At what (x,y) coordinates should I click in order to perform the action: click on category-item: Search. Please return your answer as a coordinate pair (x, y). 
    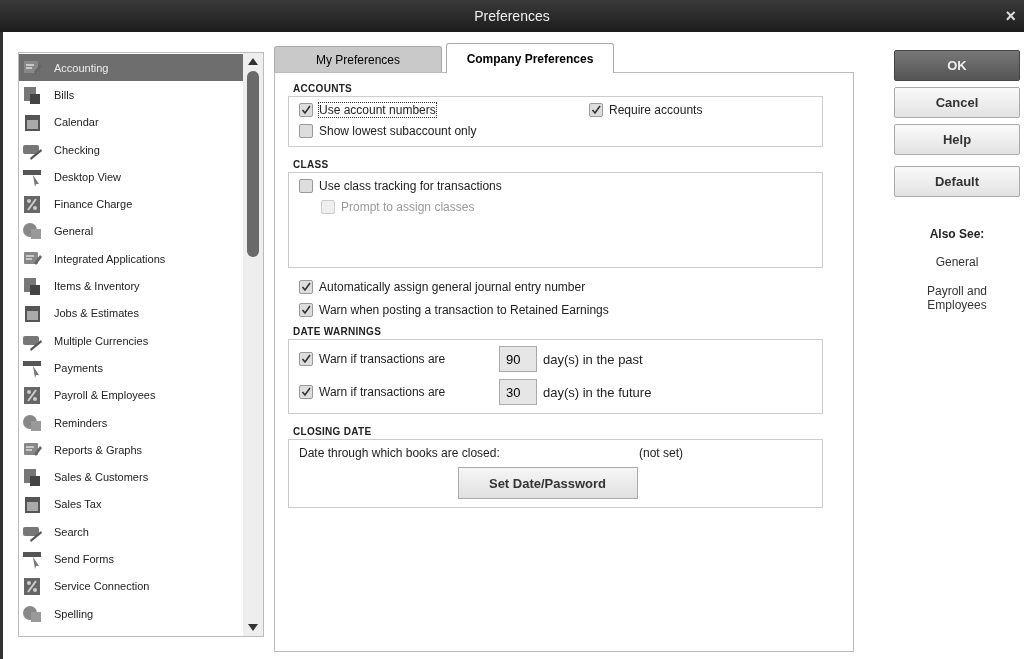
    Looking at the image, I should click on (131, 532).